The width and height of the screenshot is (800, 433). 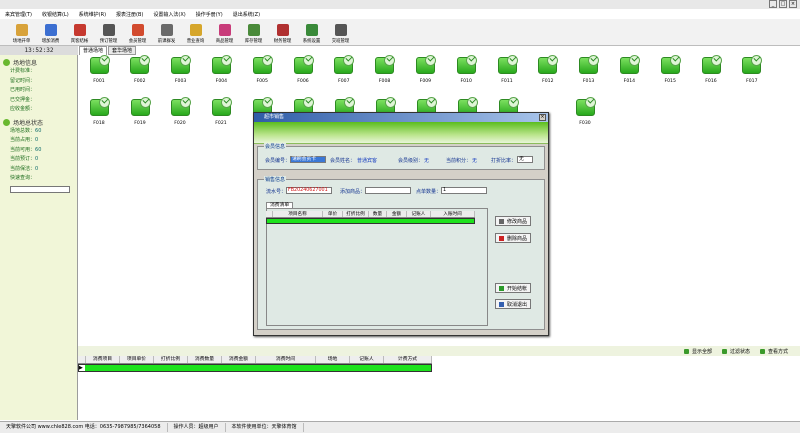 What do you see at coordinates (340, 32) in the screenshot?
I see `toolbar-button: 交班管理` at bounding box center [340, 32].